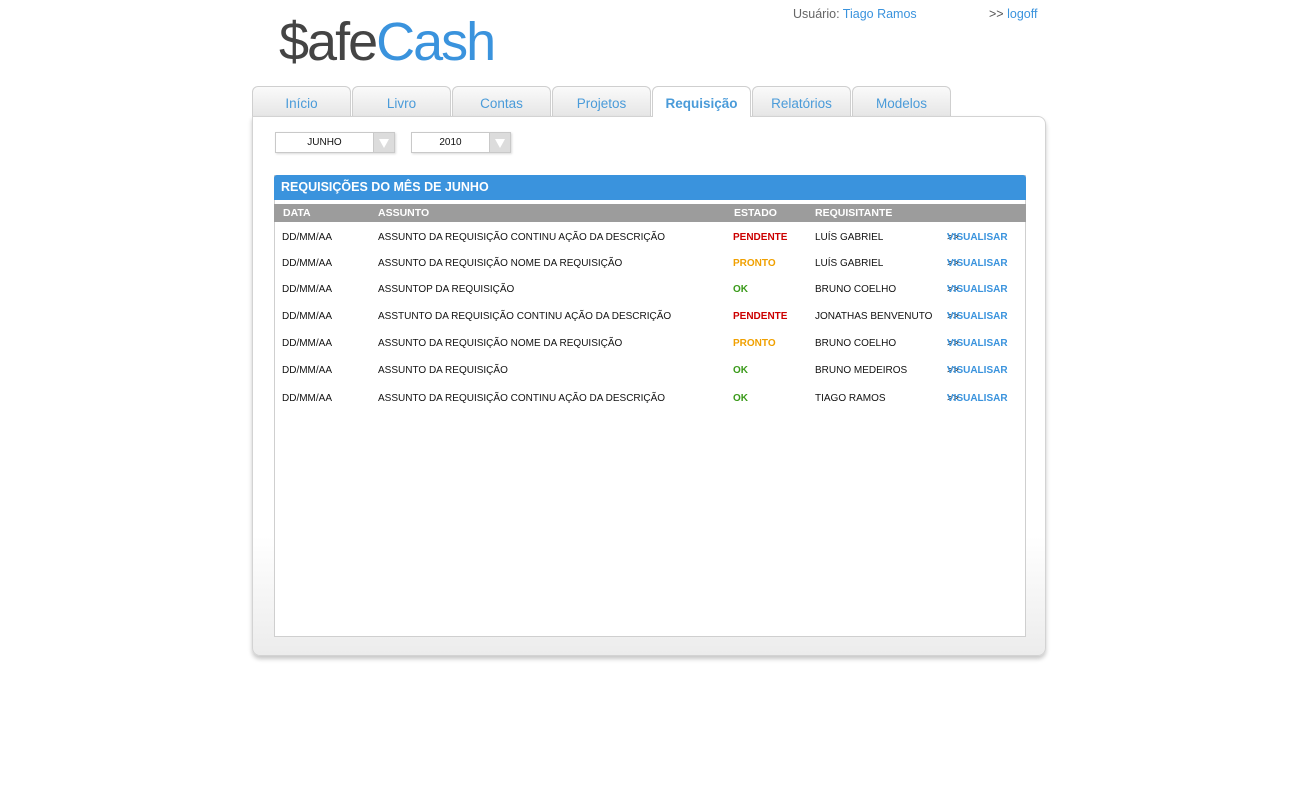 This screenshot has height=800, width=1300. What do you see at coordinates (401, 101) in the screenshot?
I see `tab-livro: Livro` at bounding box center [401, 101].